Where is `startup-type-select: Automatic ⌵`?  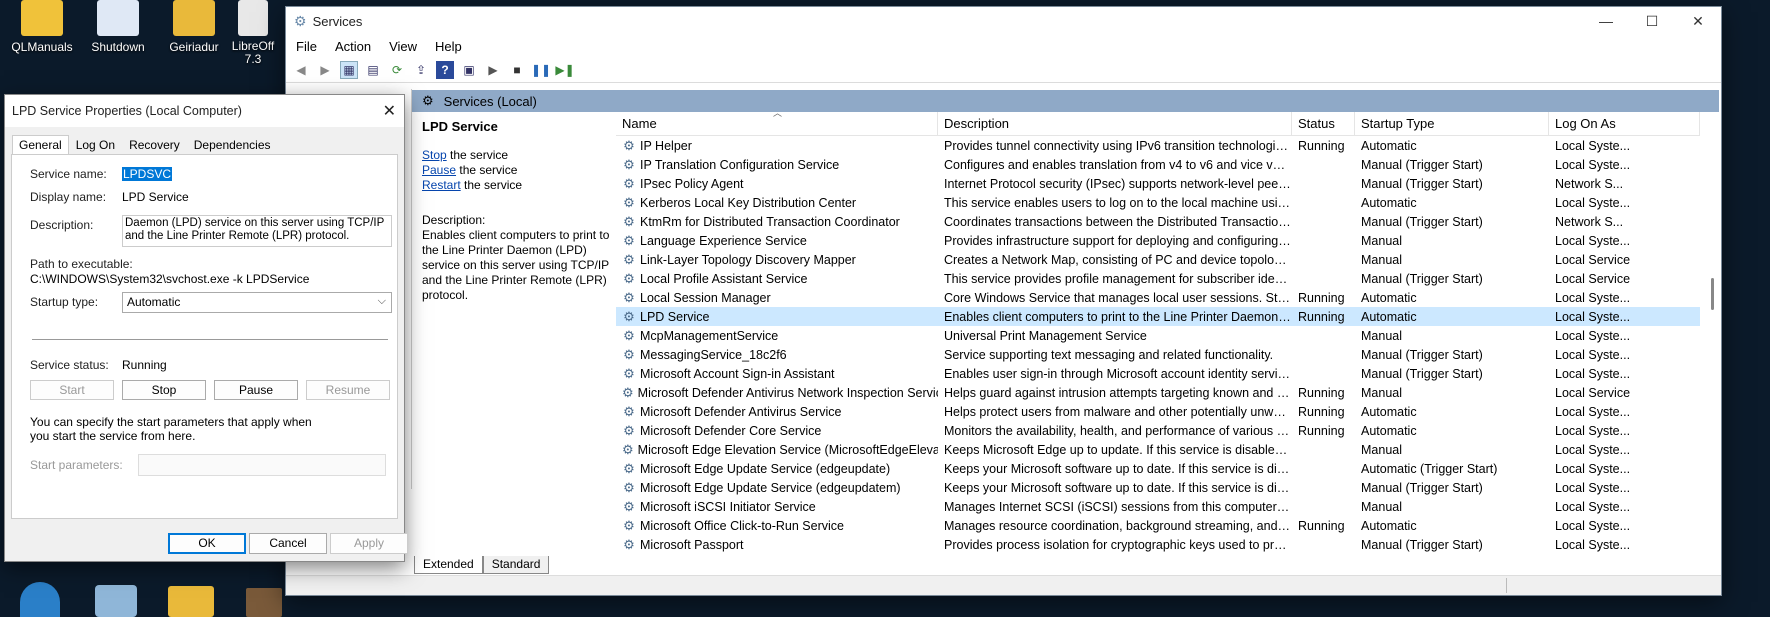 startup-type-select: Automatic ⌵ is located at coordinates (257, 302).